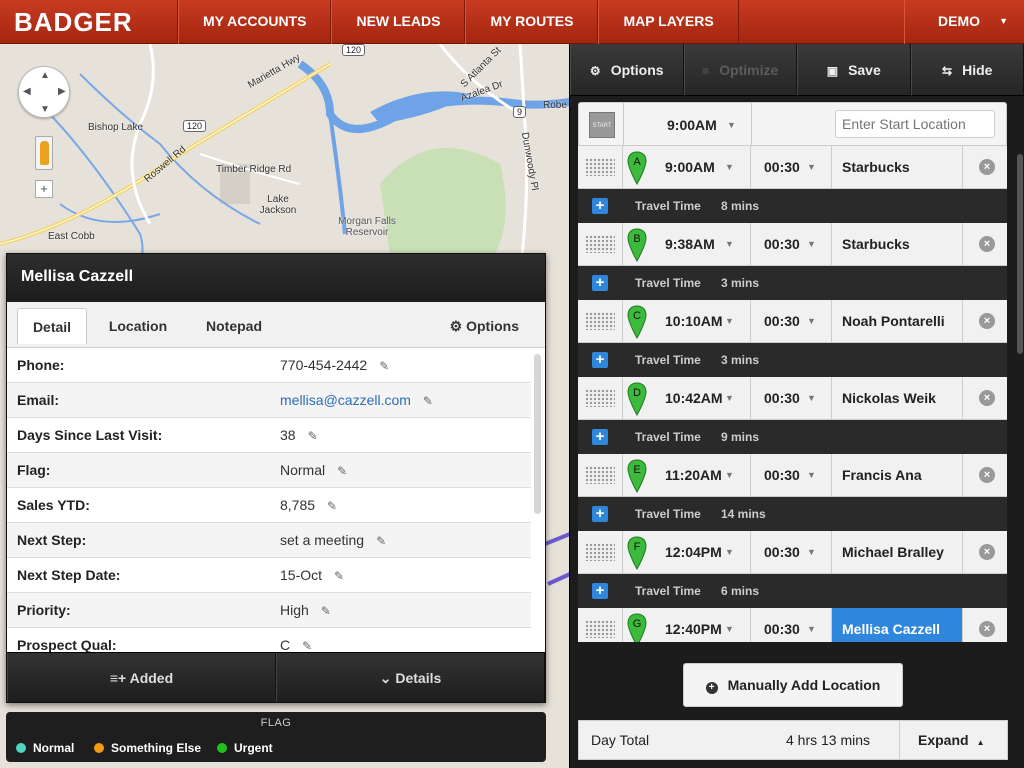  What do you see at coordinates (668, 22) in the screenshot?
I see `nav-map-layers: MAP LAYERS` at bounding box center [668, 22].